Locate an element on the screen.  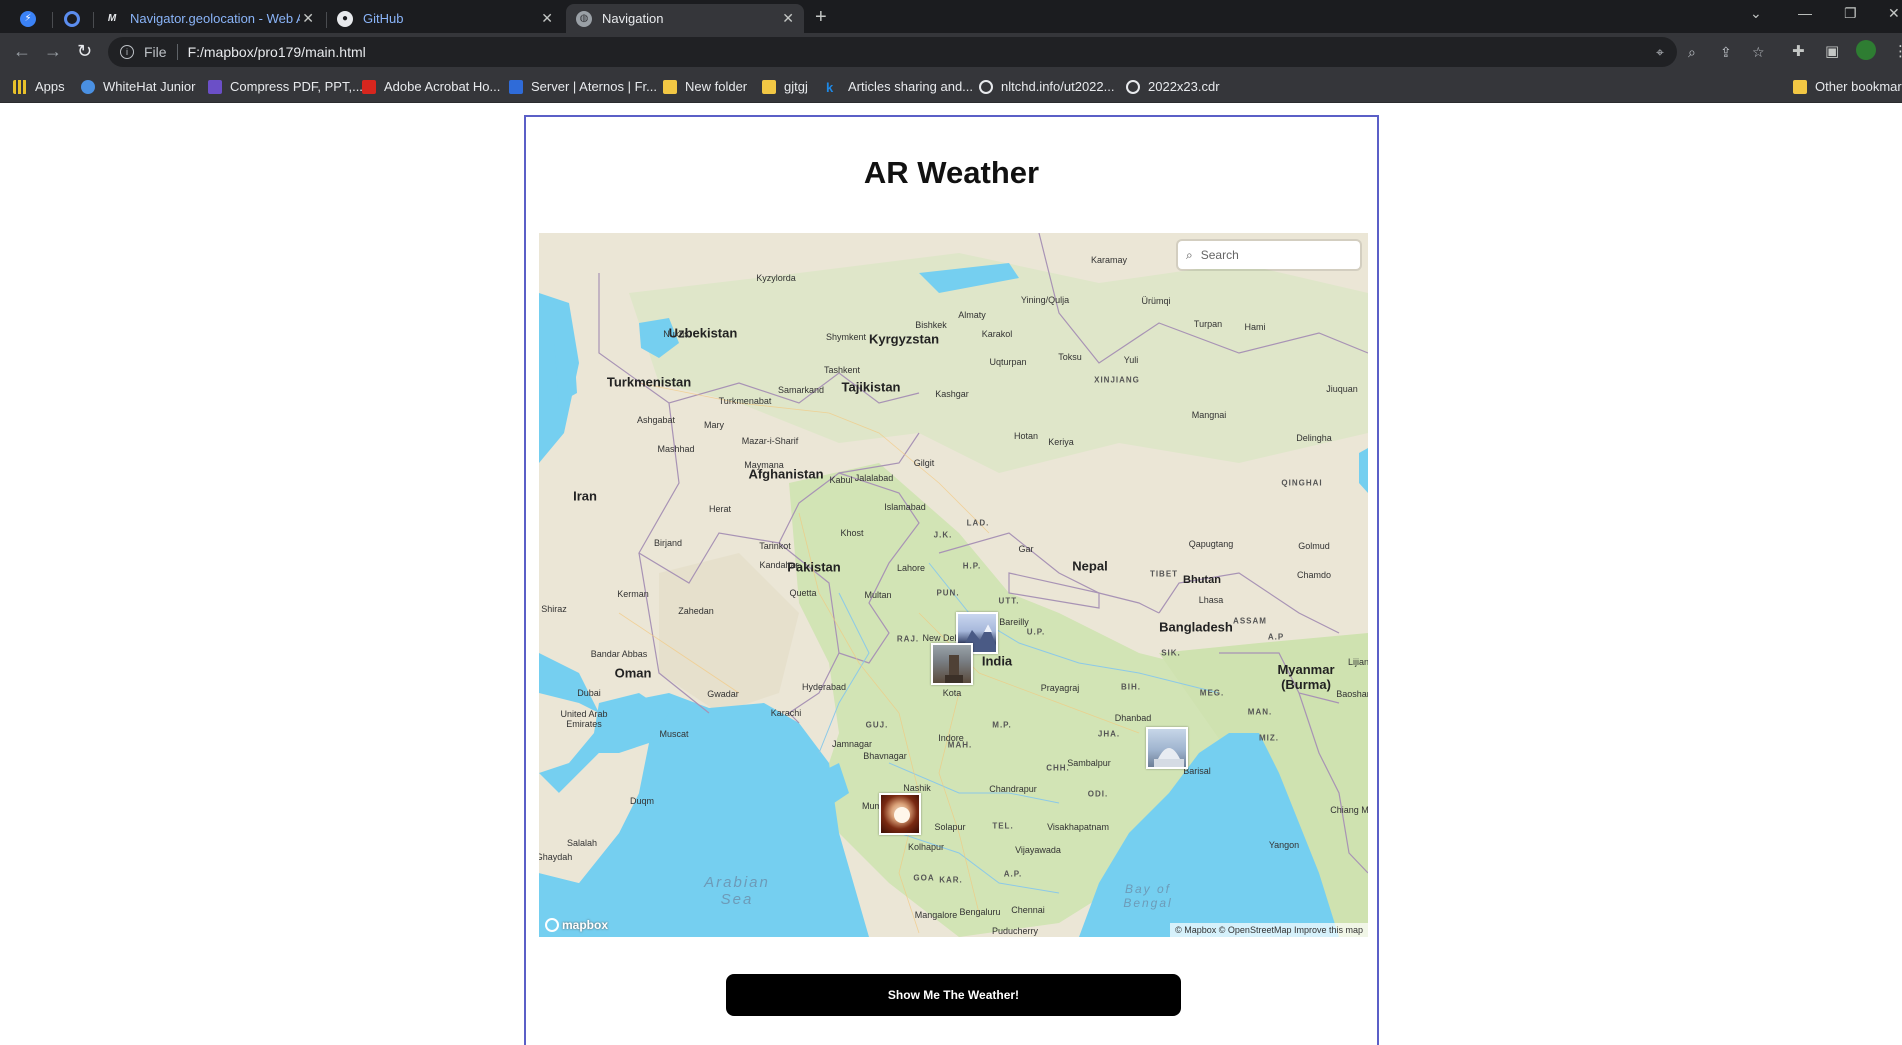
map-search-box: ⌕ Search is located at coordinates (1269, 255).